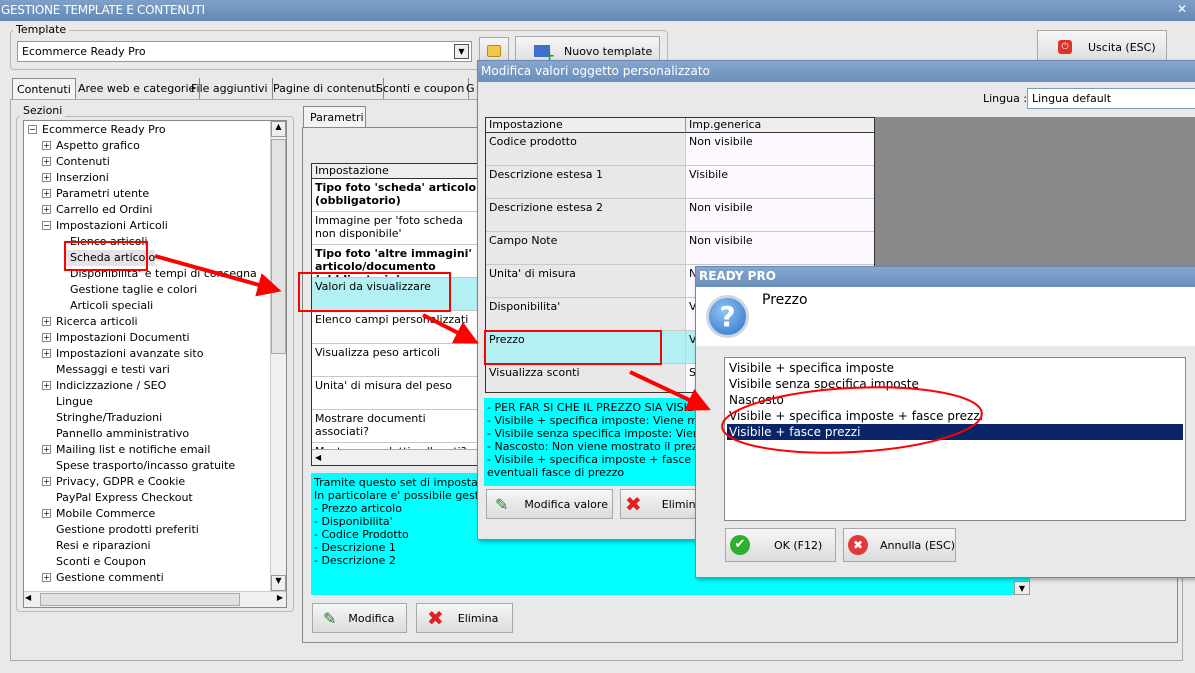 The image size is (1195, 673). I want to click on value-row-name: Codice prodotto, so click(586, 149).